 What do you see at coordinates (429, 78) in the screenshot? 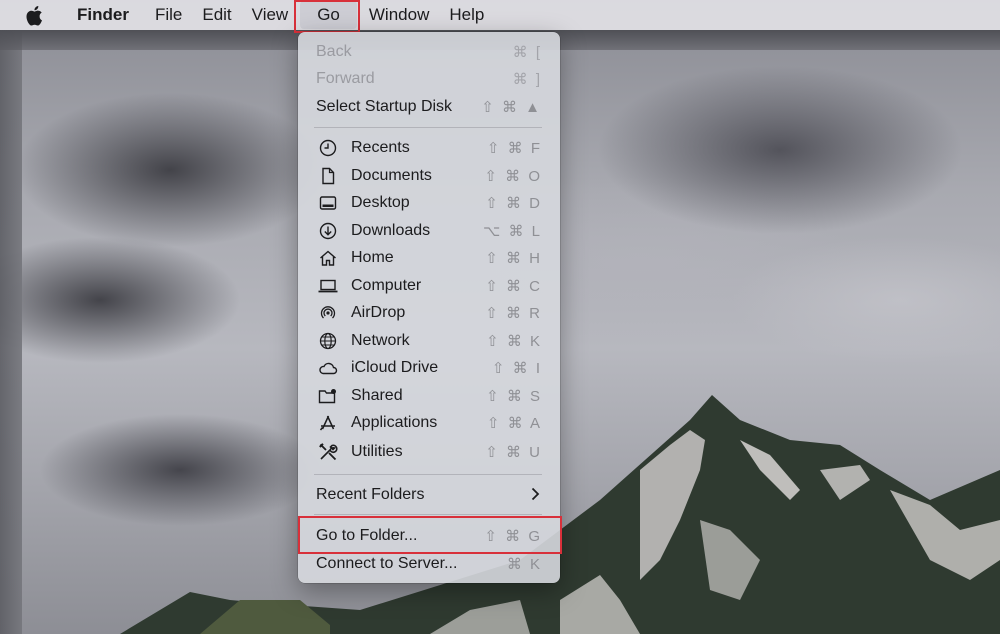
I see `menu-item-forward: Forward ⌘ ]` at bounding box center [429, 78].